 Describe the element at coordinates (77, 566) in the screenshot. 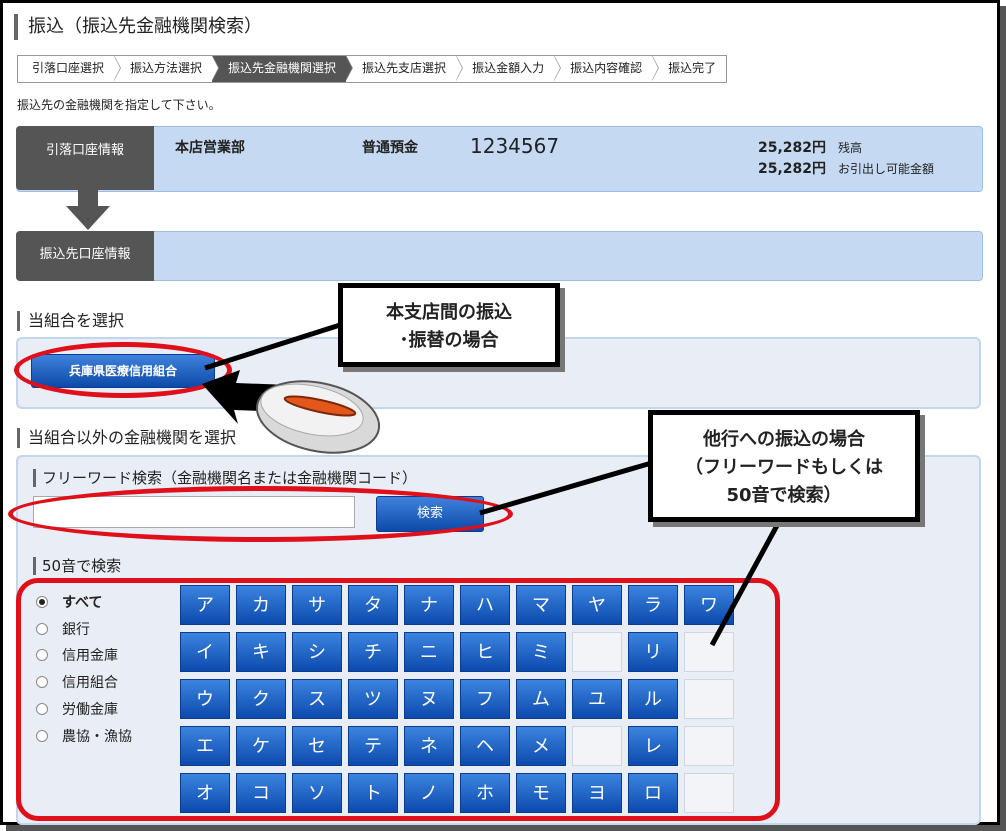

I see `kana-search-heading: 50音で検索` at that location.